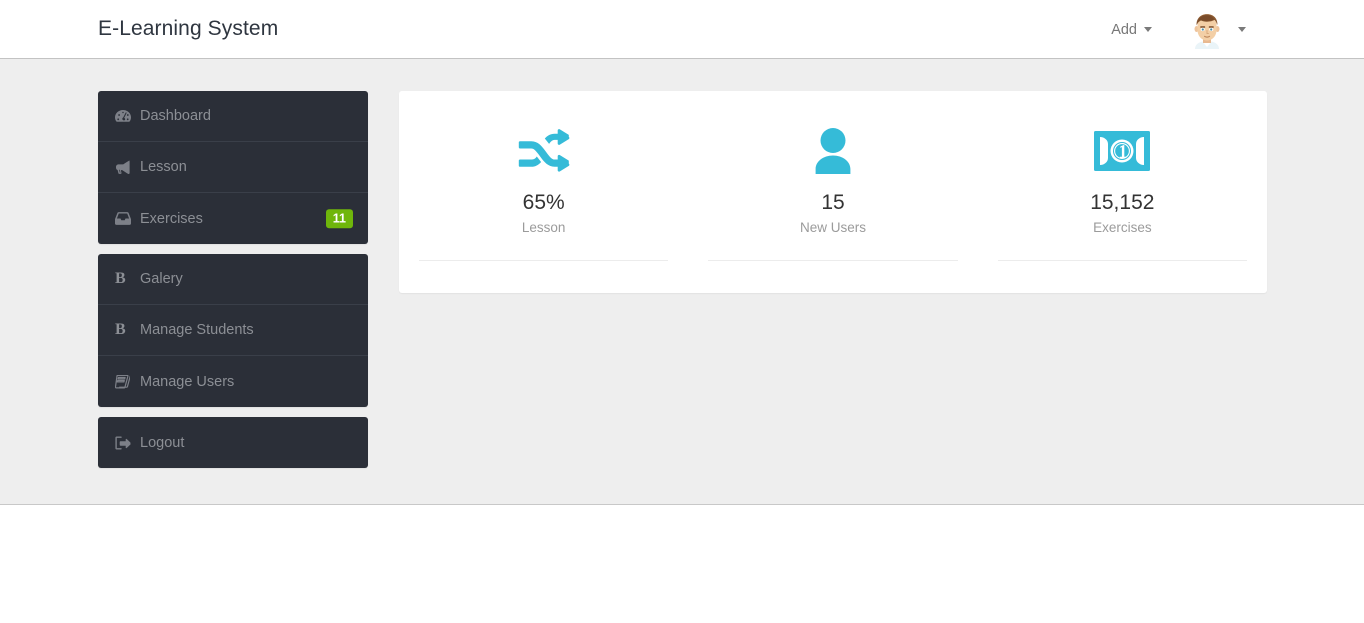  Describe the element at coordinates (163, 167) in the screenshot. I see `sidebar-item-label: Lesson` at that location.